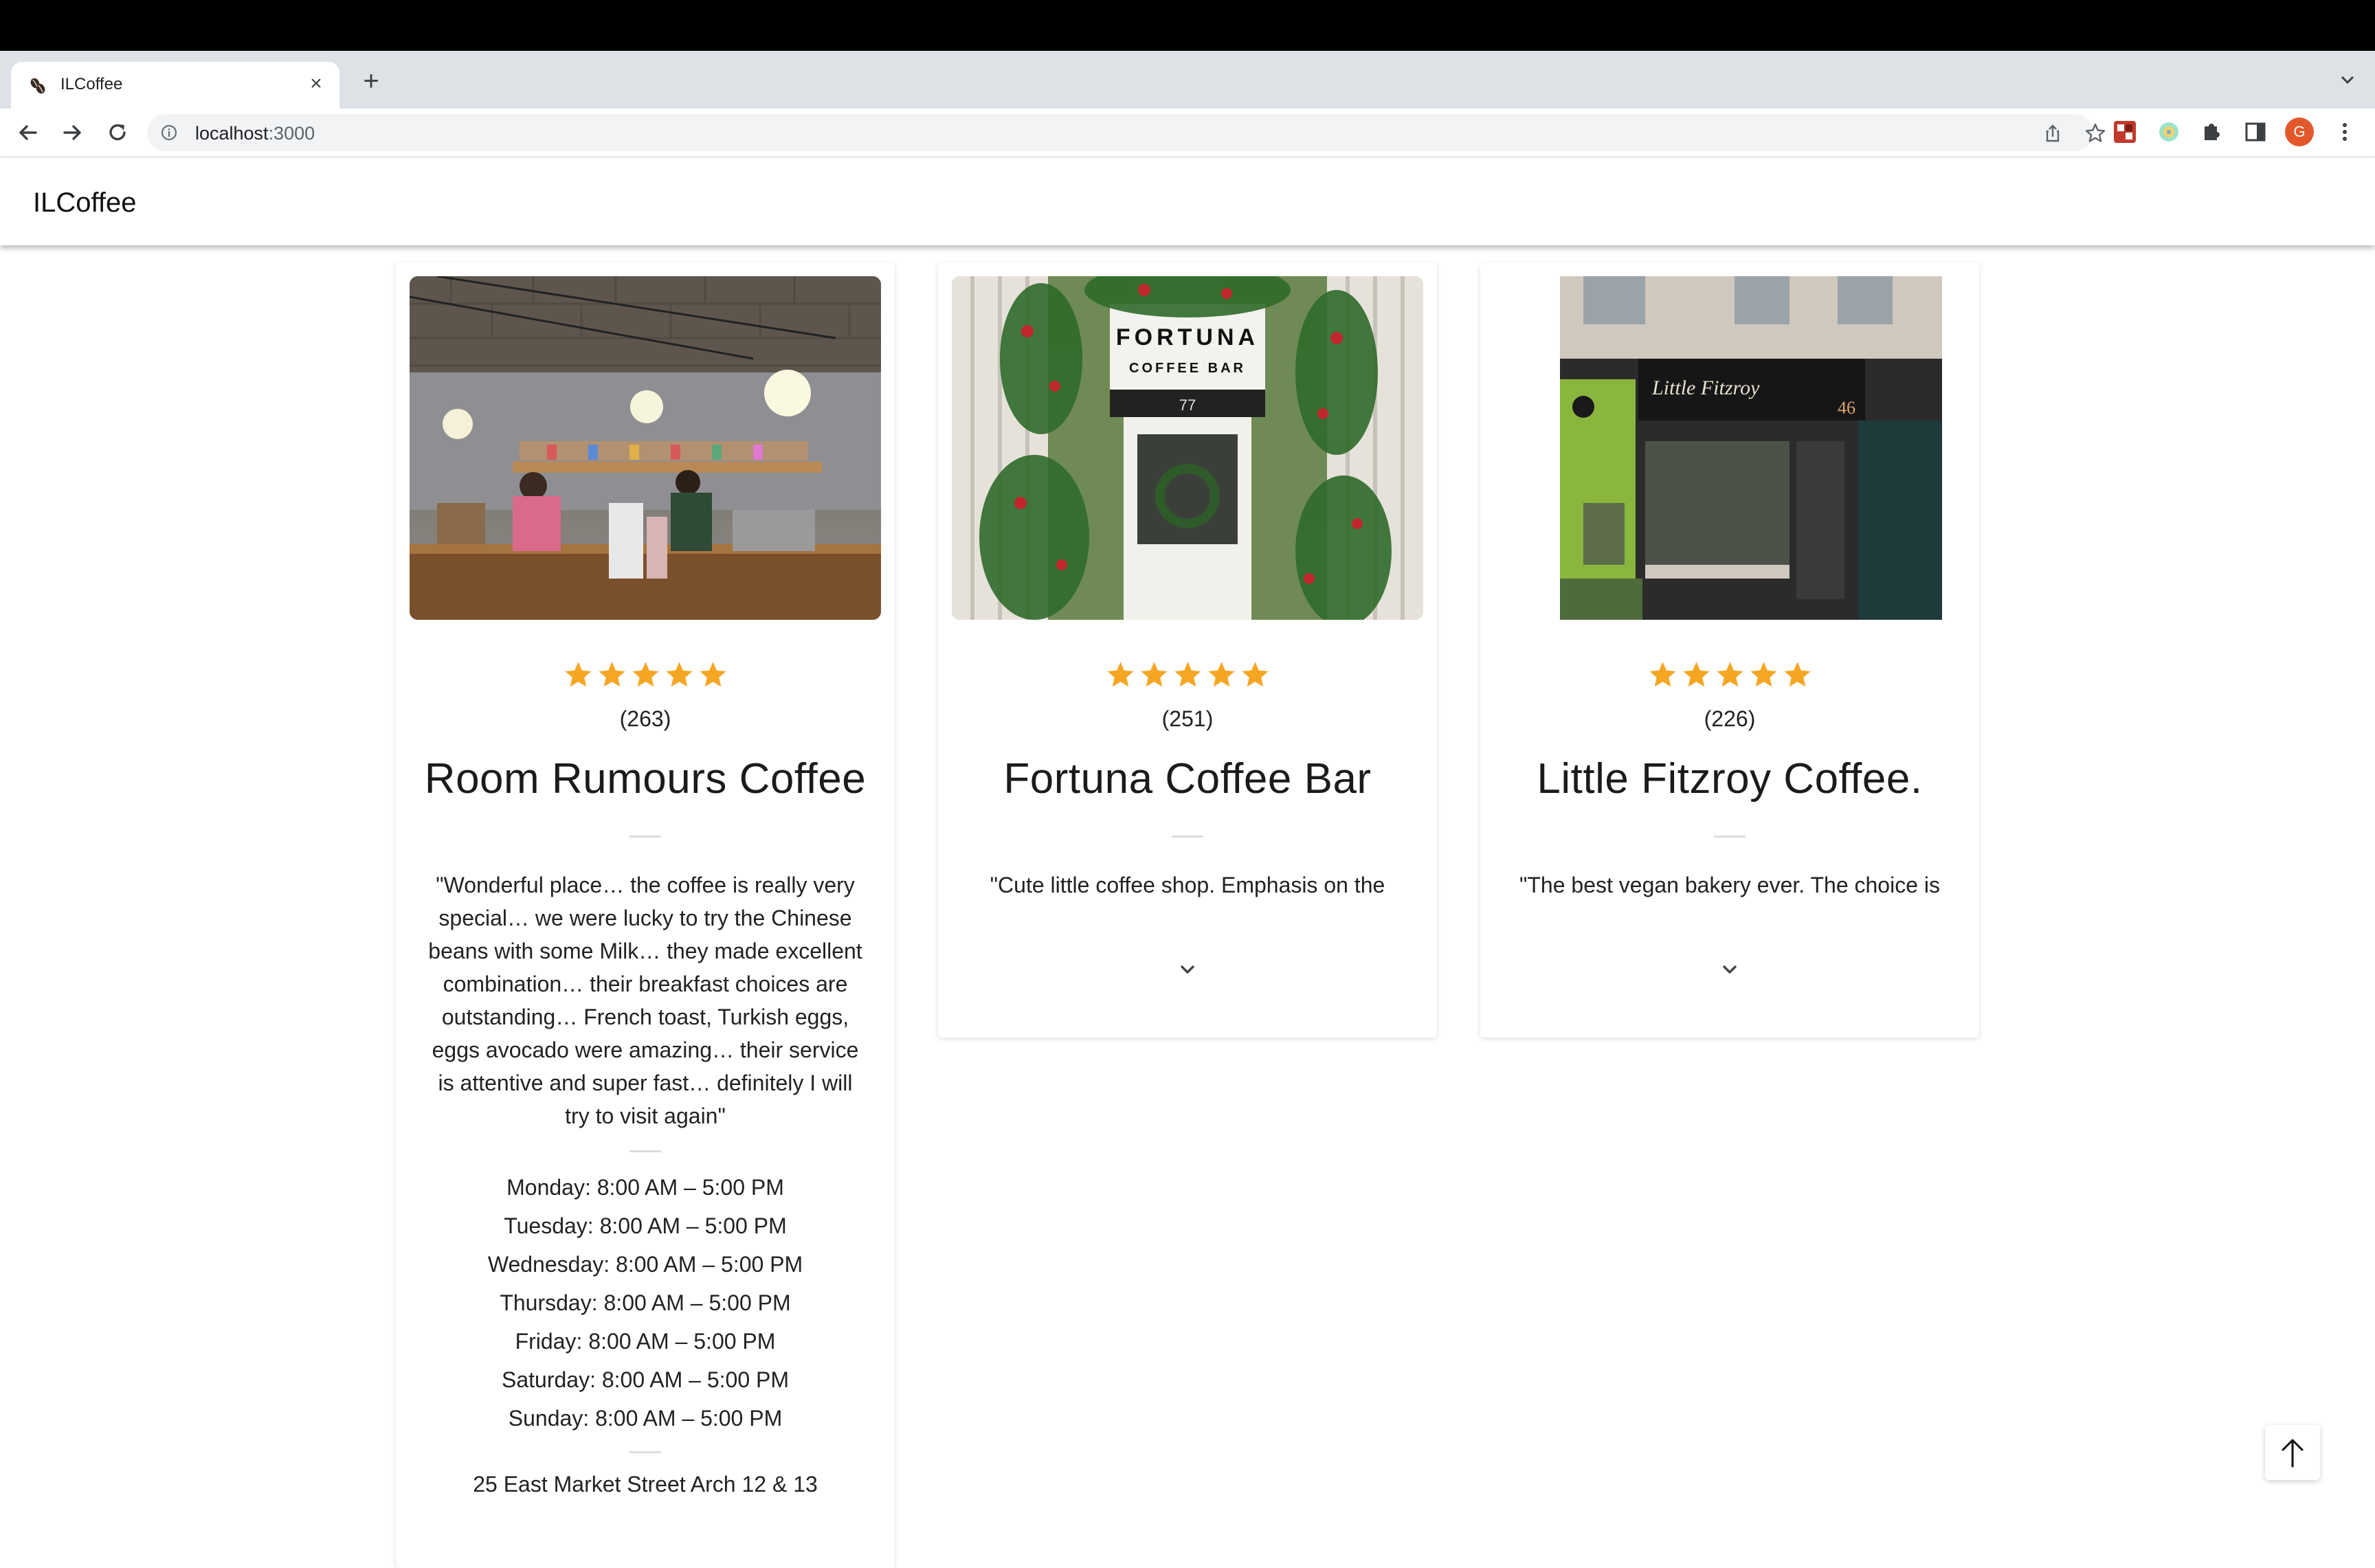  Describe the element at coordinates (1705, 388) in the screenshot. I see `sign-little-fitzroy: Little Fitzroy` at that location.